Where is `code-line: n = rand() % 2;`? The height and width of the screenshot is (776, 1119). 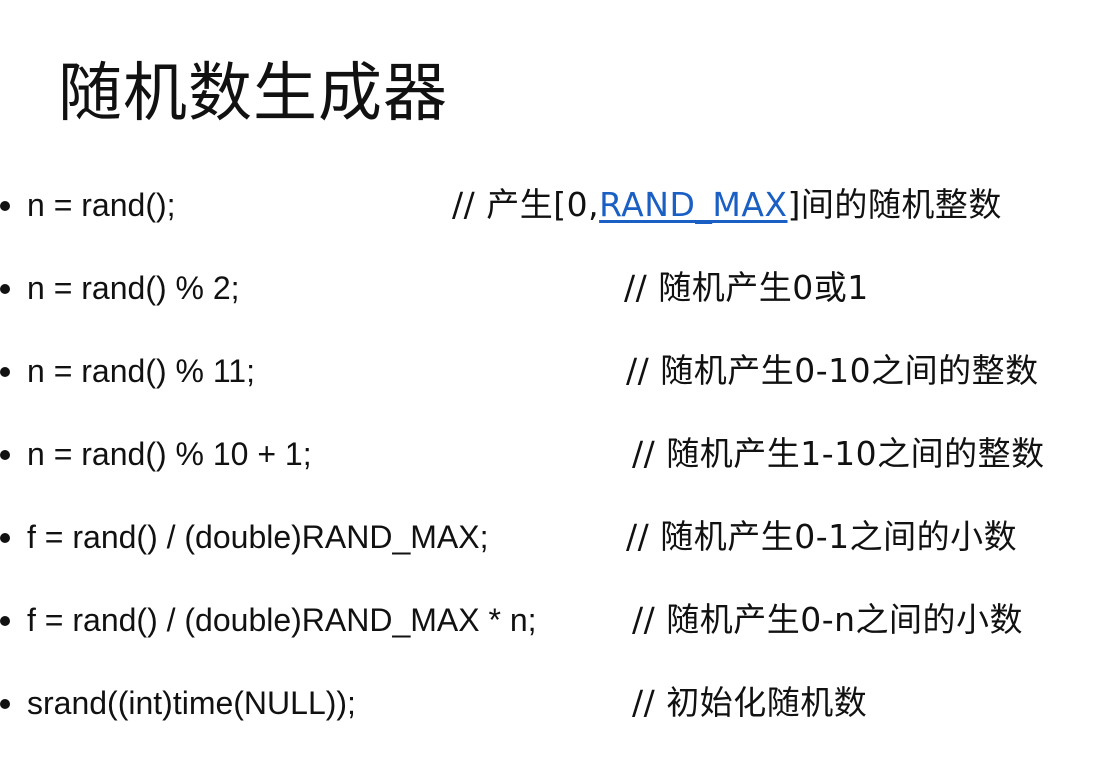
code-line: n = rand() % 2; is located at coordinates (133, 288).